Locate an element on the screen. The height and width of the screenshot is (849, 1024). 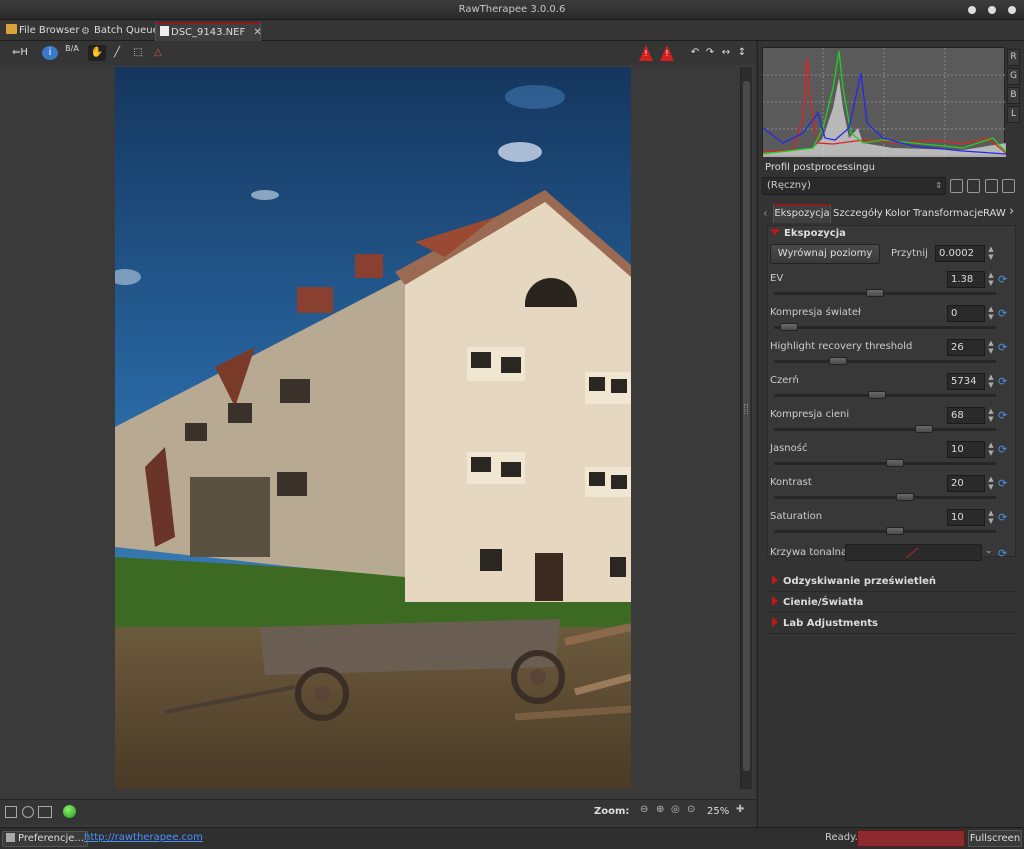
left-panel-toggle-icon is located at coordinates (11, 812).